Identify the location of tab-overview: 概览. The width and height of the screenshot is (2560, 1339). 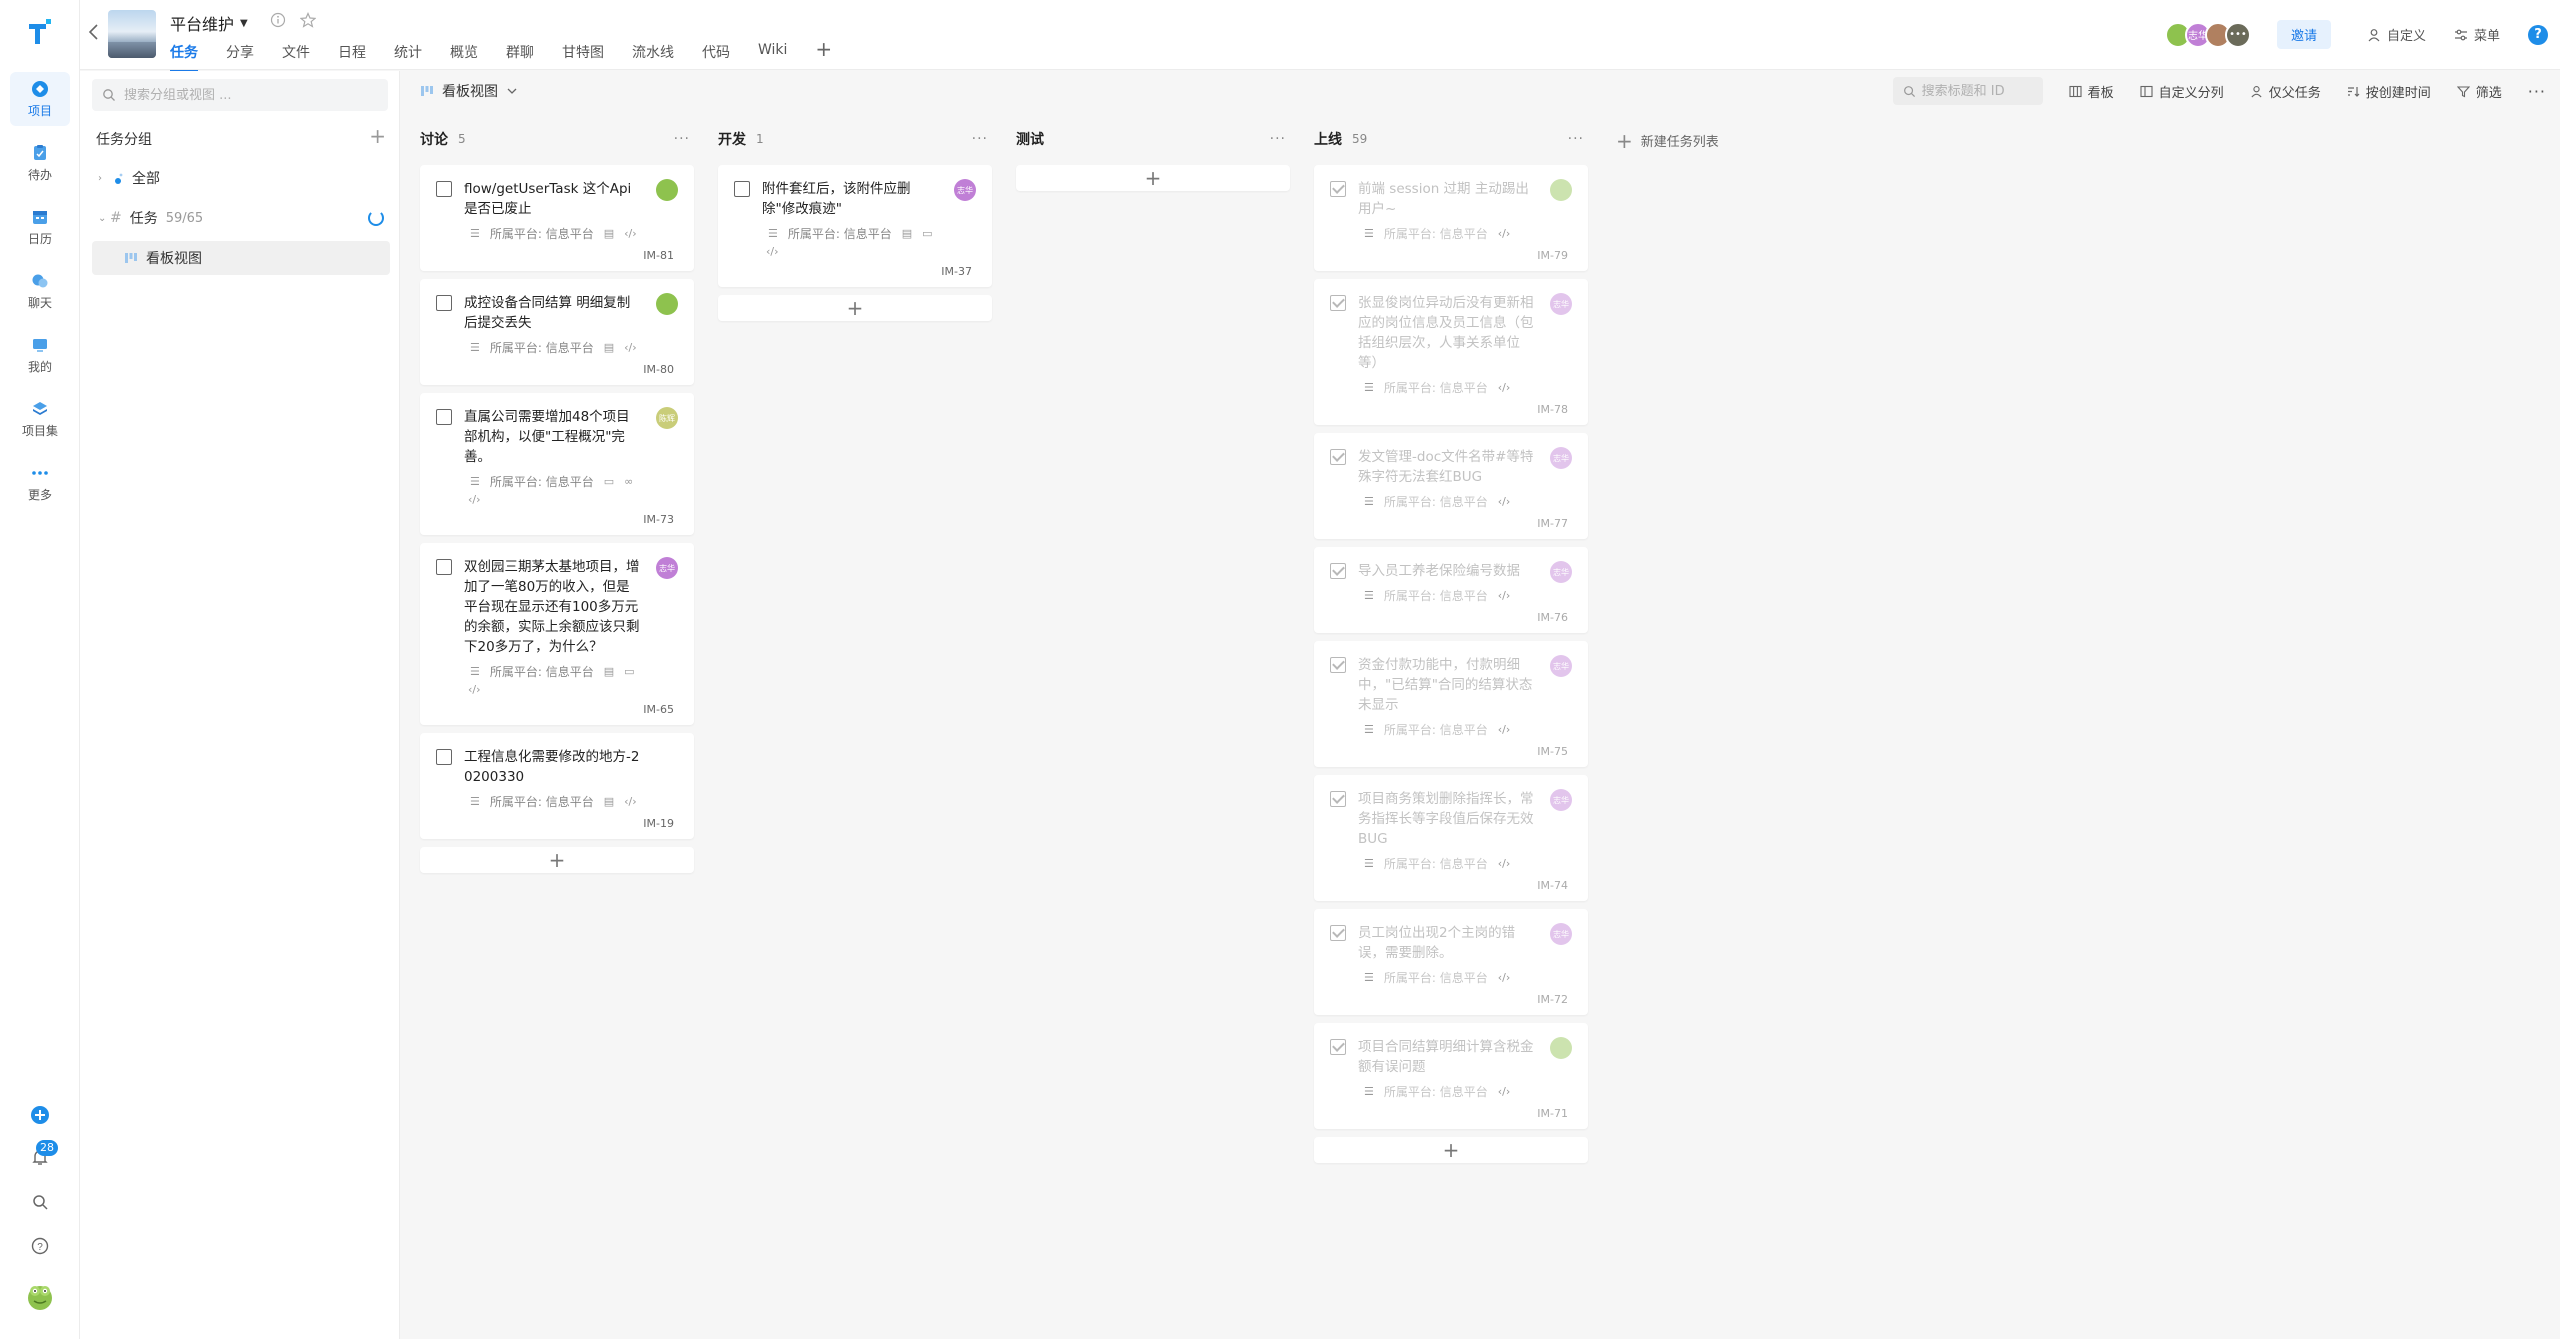
(471, 56).